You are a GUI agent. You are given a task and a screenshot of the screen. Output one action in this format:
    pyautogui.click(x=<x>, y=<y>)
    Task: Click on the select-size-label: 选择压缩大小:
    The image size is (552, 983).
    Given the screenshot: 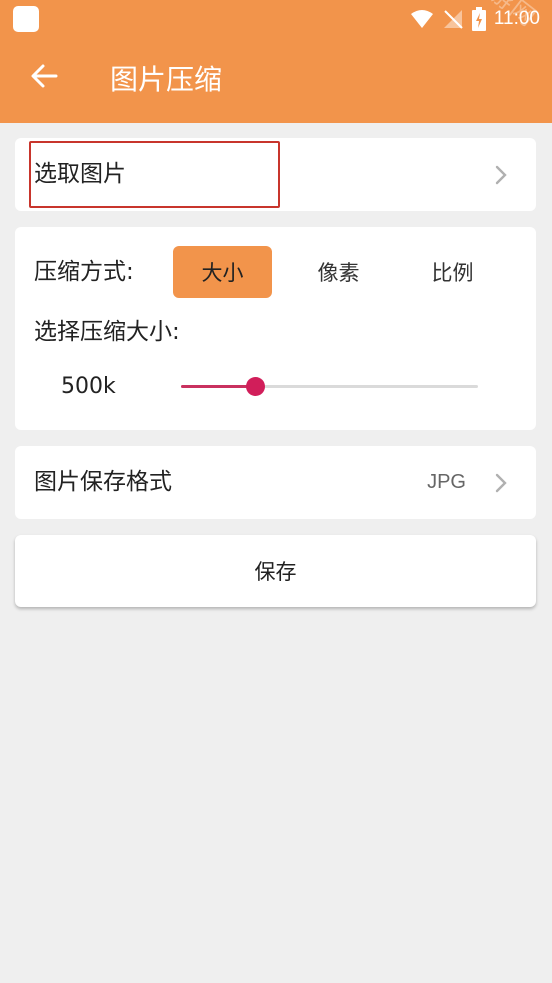 What is the action you would take?
    pyautogui.click(x=107, y=332)
    